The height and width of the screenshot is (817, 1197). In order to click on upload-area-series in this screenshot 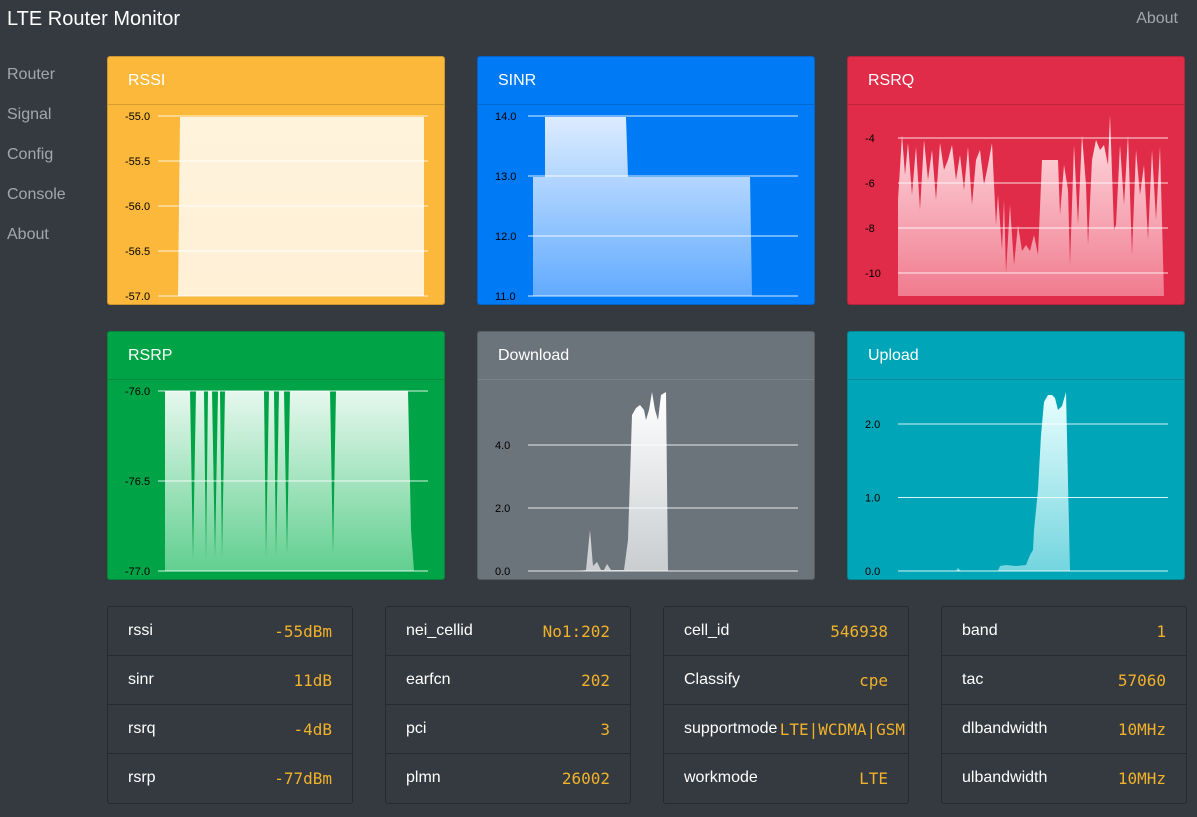, I will do `click(984, 481)`.